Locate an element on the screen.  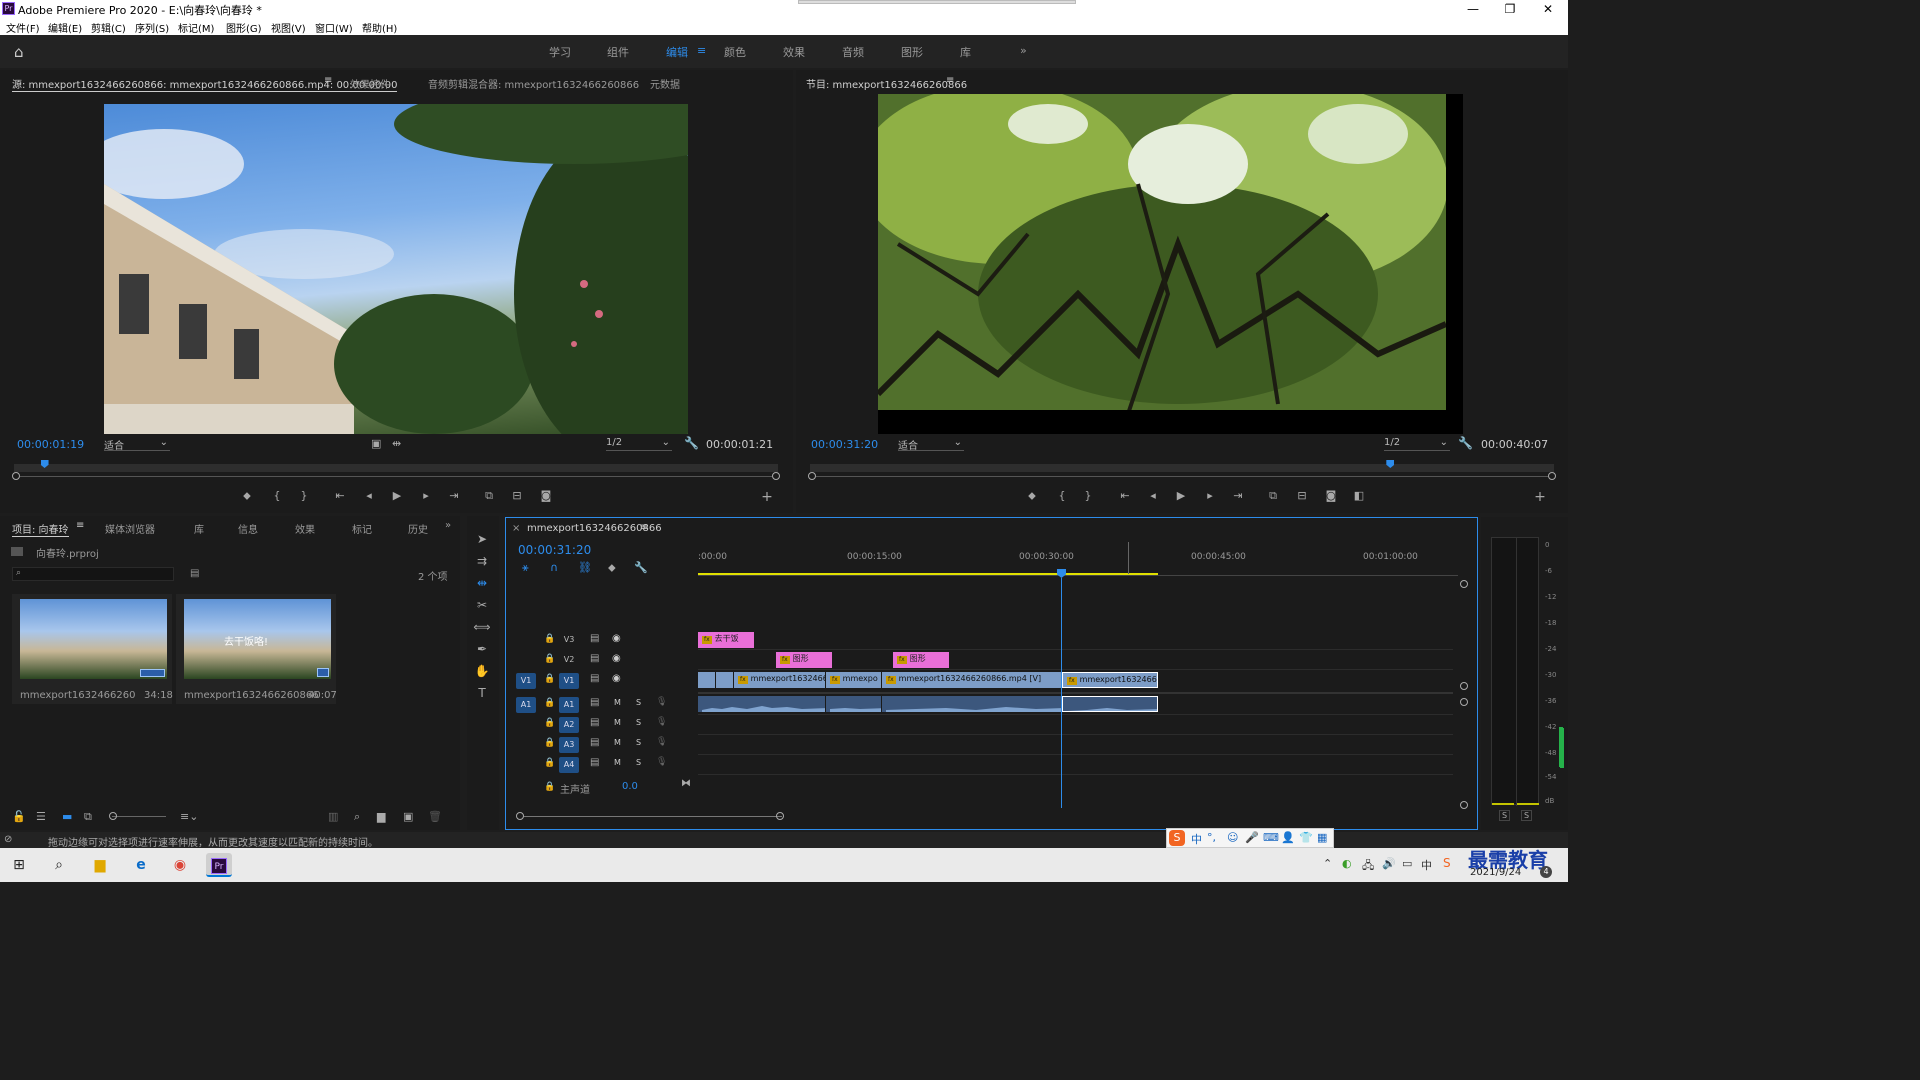
menu-edit: 编辑(E) is located at coordinates (65, 27).